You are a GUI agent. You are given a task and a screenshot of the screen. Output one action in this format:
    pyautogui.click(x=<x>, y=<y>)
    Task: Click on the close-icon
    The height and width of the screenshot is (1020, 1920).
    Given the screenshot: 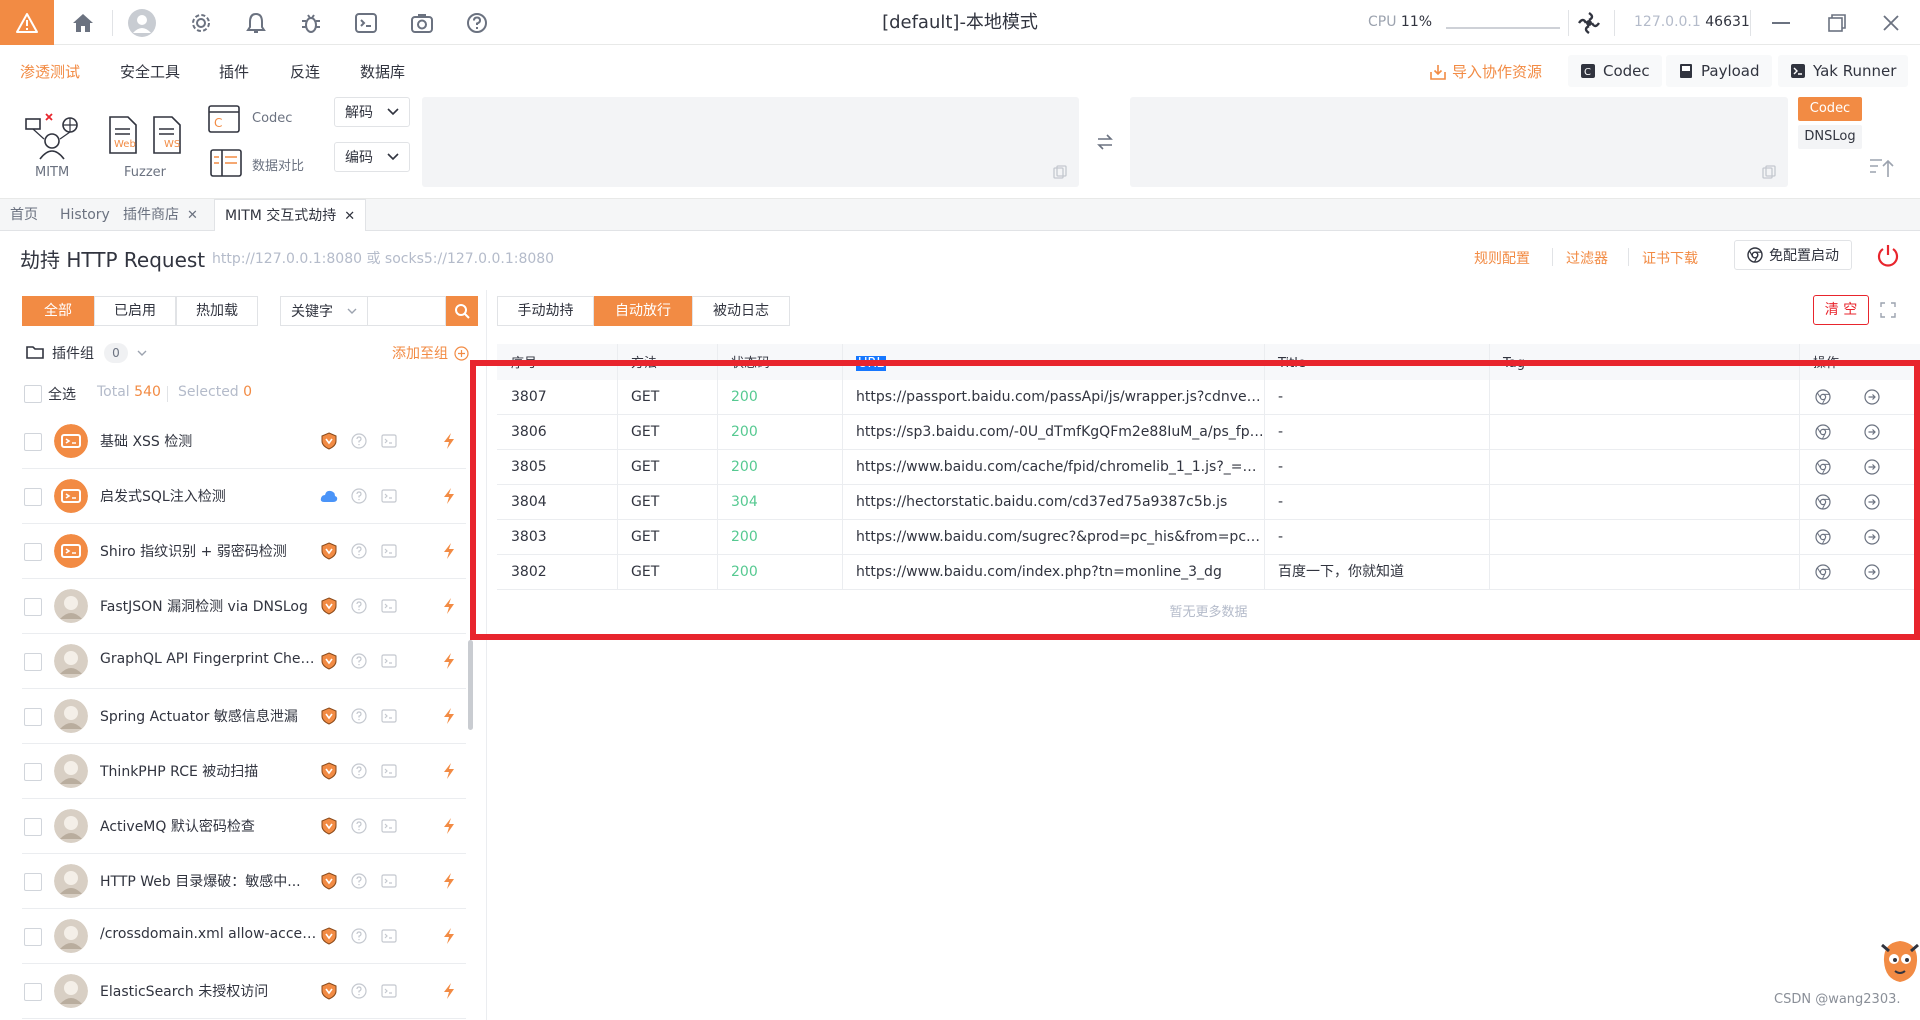 What is the action you would take?
    pyautogui.click(x=1891, y=22)
    